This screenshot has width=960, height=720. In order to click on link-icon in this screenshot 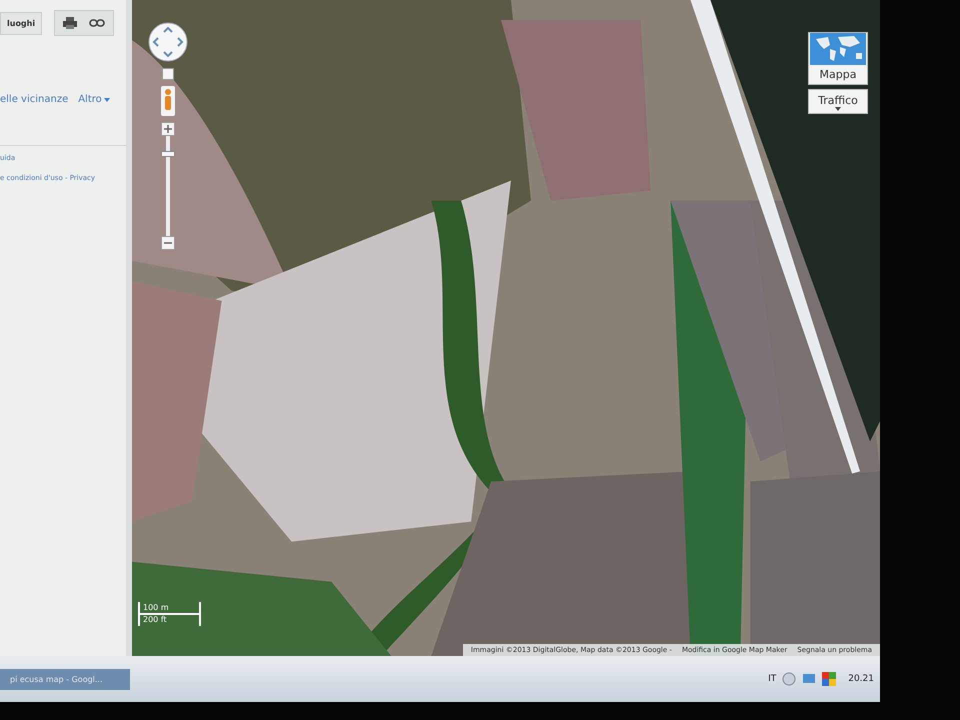, I will do `click(97, 23)`.